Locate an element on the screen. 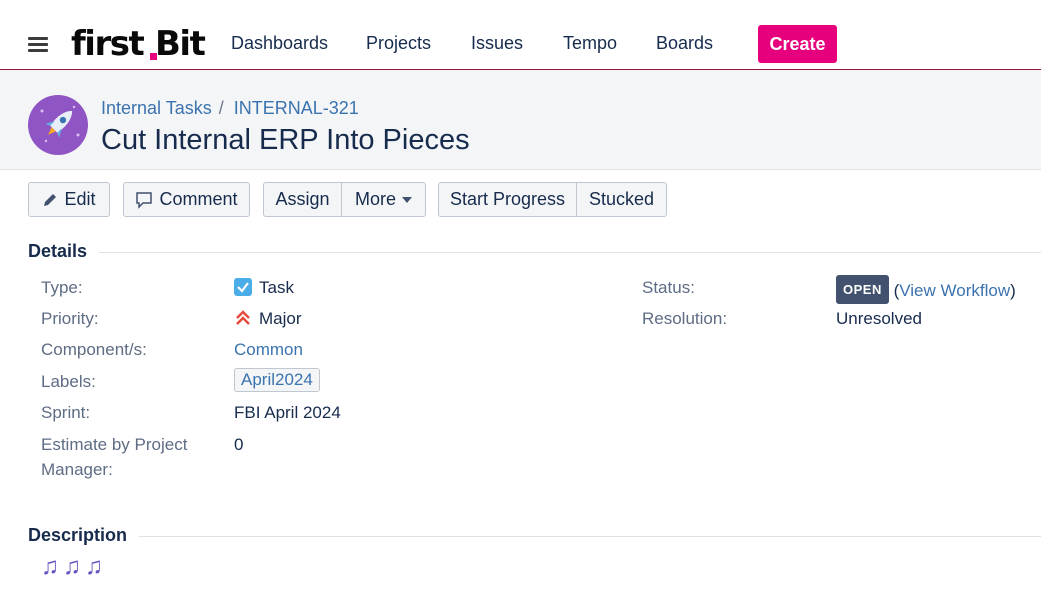  nav-dashboards: Dashboards is located at coordinates (279, 43).